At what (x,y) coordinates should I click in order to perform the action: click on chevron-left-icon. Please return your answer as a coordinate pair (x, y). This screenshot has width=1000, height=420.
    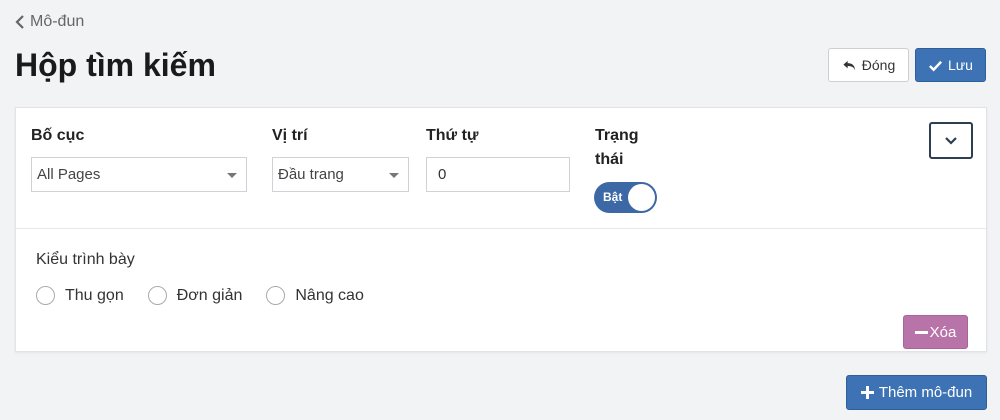
    Looking at the image, I should click on (19, 22).